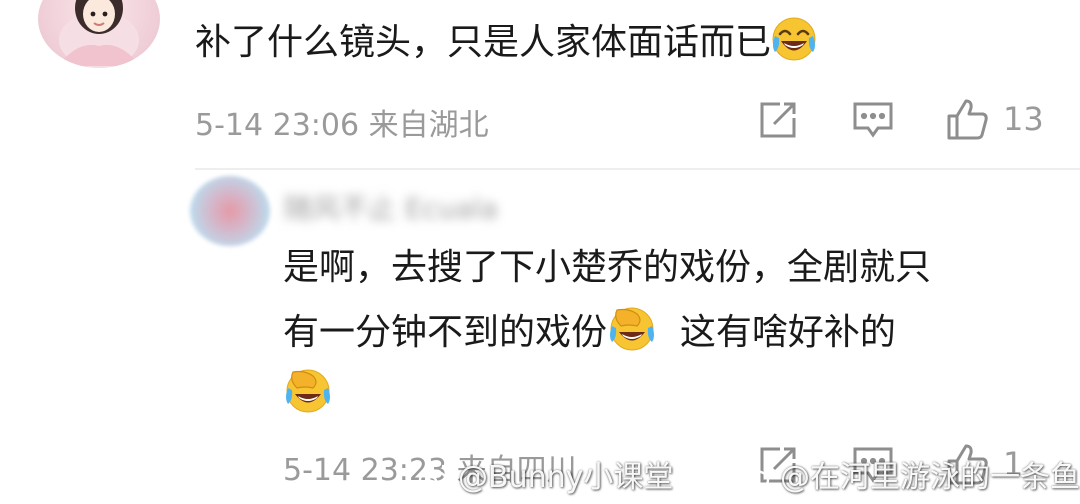 This screenshot has width=1080, height=504. I want to click on reply-text-line-2: 有一分钟不到的戏份 这有啥好补的, so click(589, 335).